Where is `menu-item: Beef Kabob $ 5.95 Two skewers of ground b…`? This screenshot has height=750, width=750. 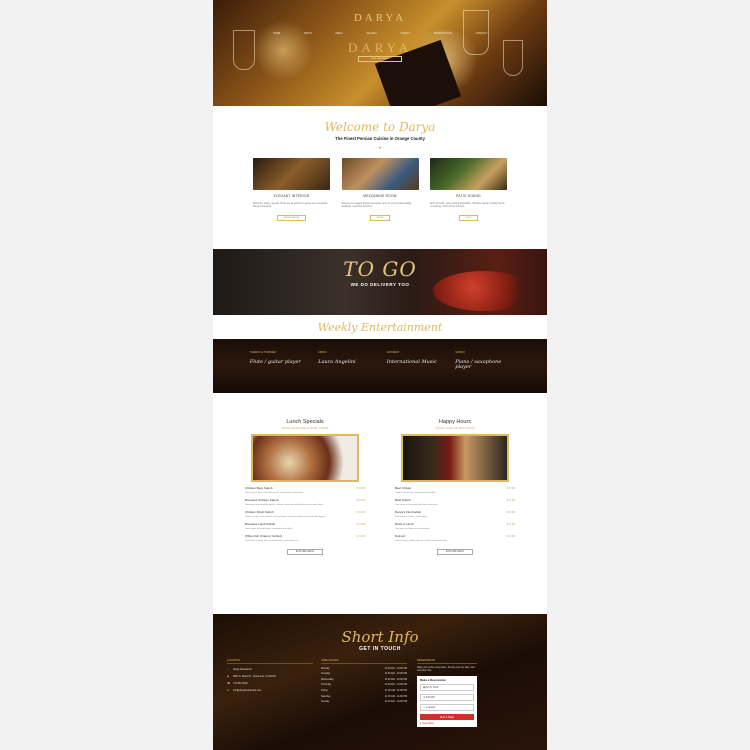
menu-item: Beef Kabob $ 5.95 Two skewers of ground b… is located at coordinates (455, 502).